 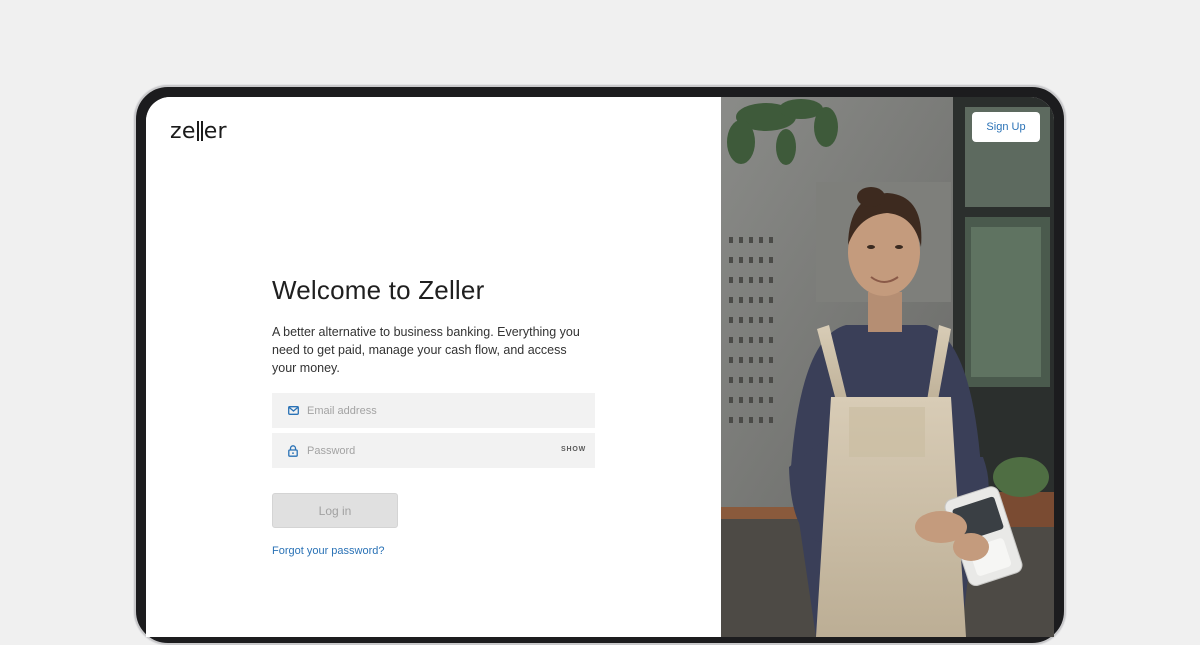 I want to click on forgot-password-link: Forgot your password?, so click(x=433, y=551).